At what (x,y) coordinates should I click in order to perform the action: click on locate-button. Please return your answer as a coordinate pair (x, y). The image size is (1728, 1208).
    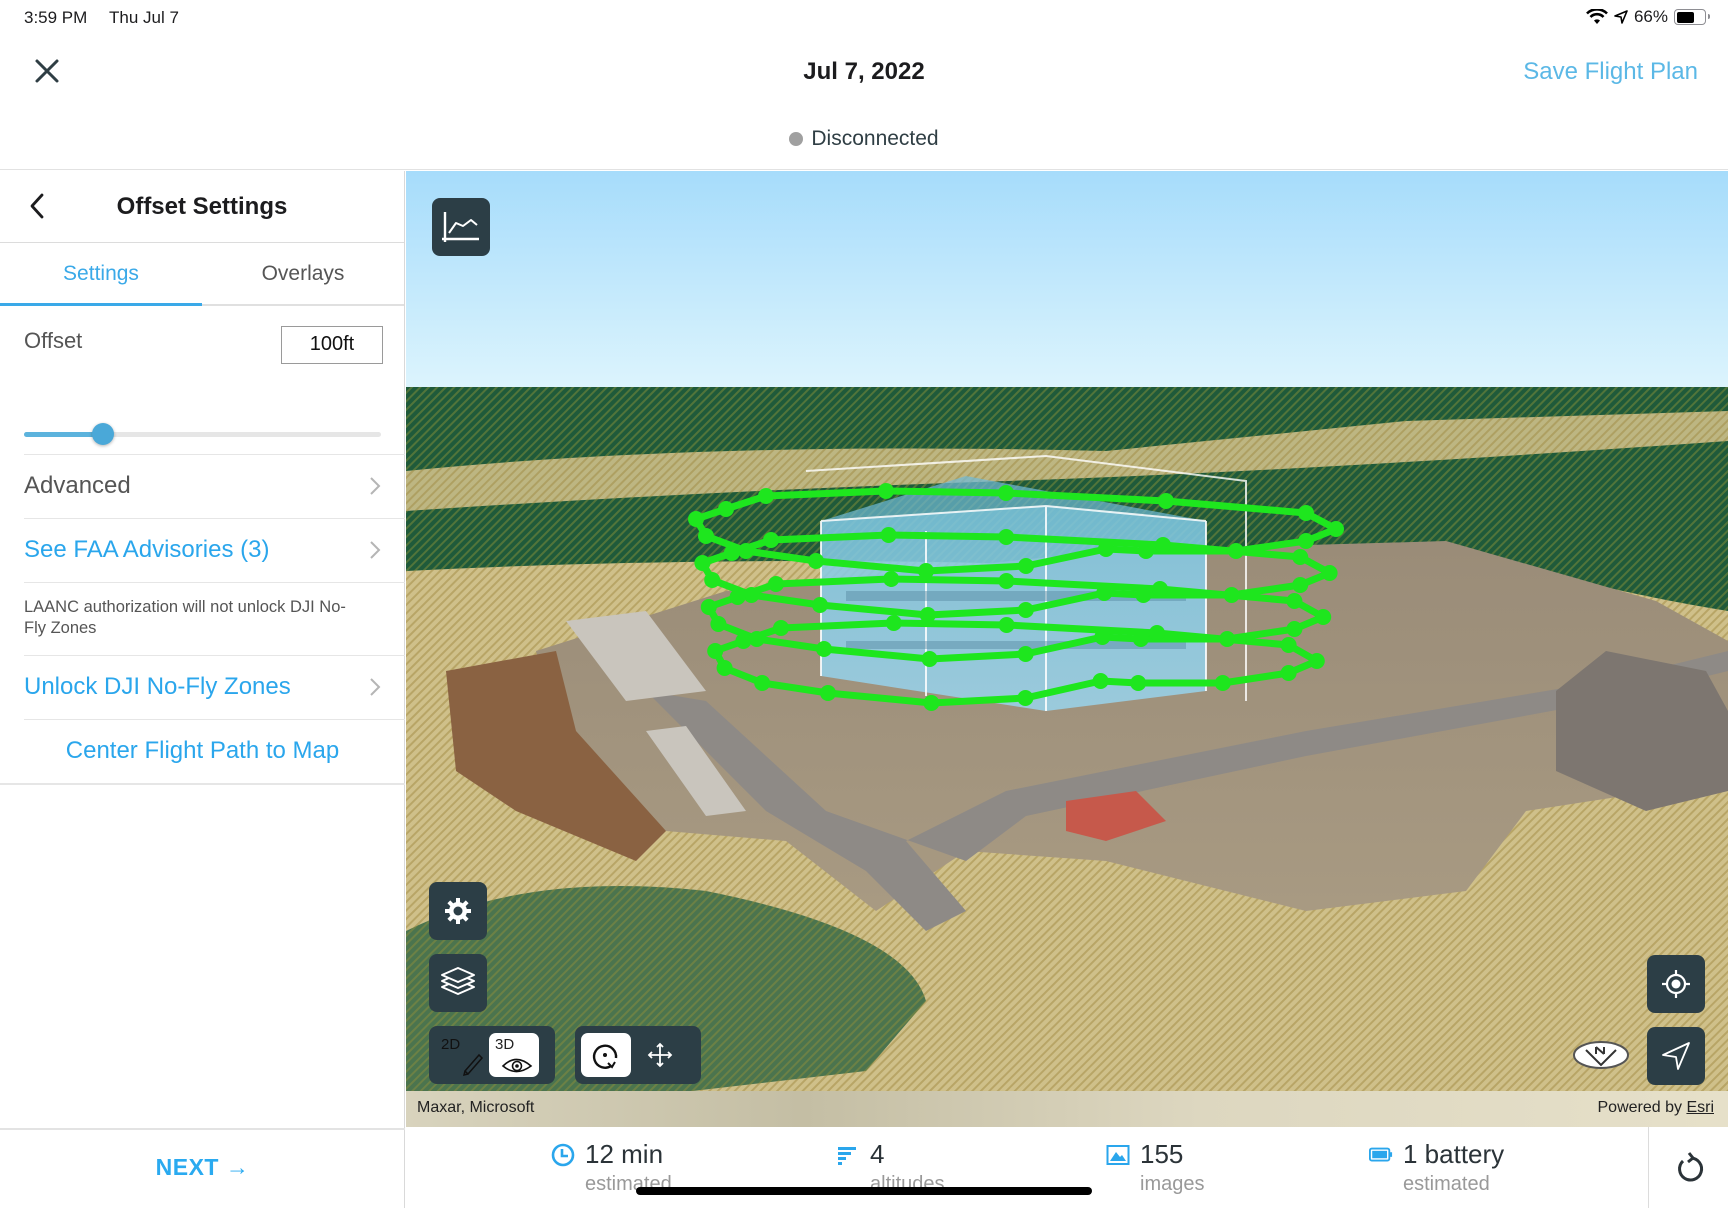
    Looking at the image, I should click on (1676, 984).